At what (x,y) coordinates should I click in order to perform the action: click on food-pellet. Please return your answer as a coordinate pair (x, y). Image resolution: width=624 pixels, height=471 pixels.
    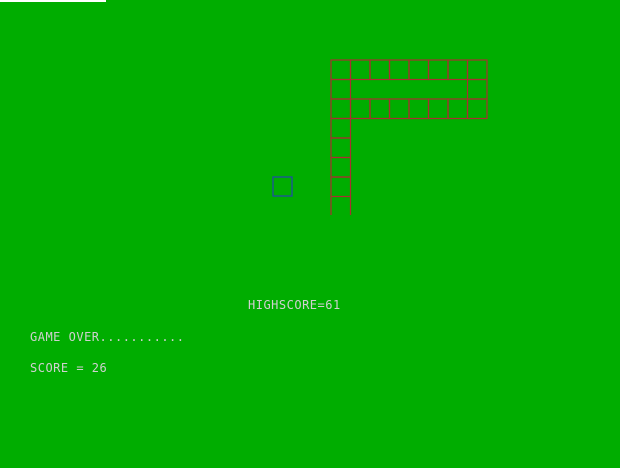
    Looking at the image, I should click on (282, 186).